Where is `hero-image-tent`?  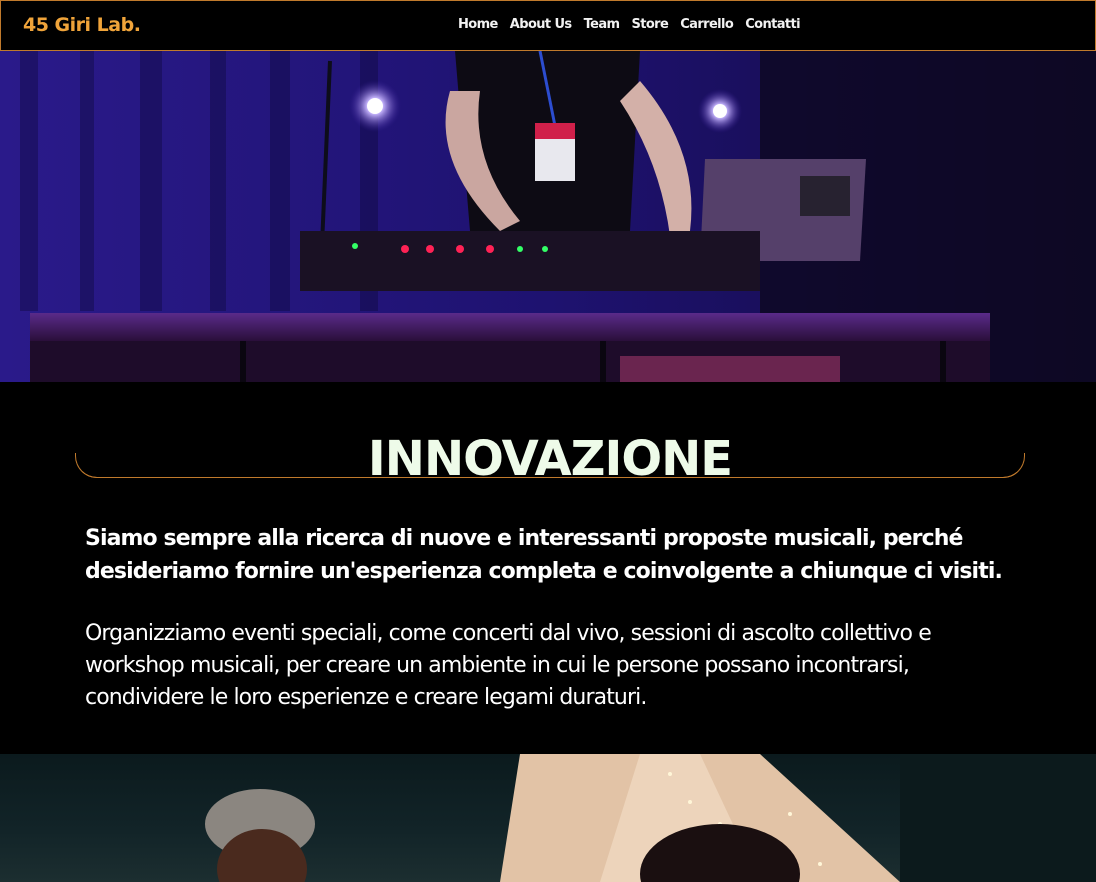 hero-image-tent is located at coordinates (548, 818).